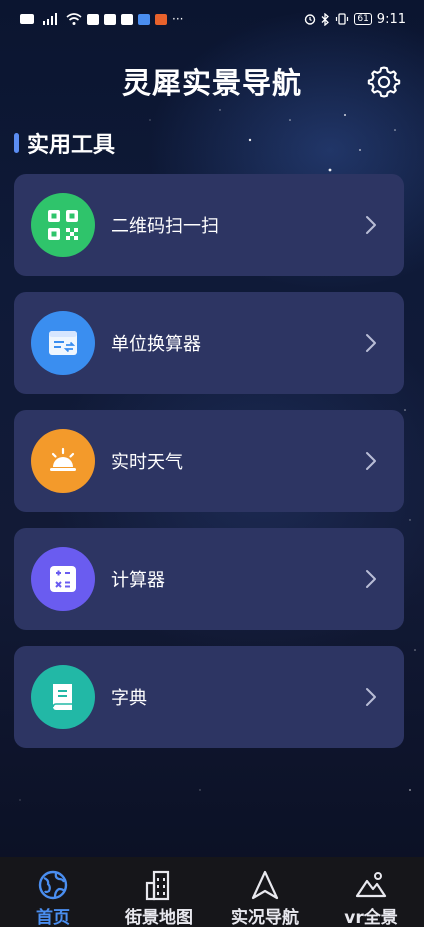 This screenshot has height=927, width=424. Describe the element at coordinates (63, 697) in the screenshot. I see `dictionary-icon` at that location.